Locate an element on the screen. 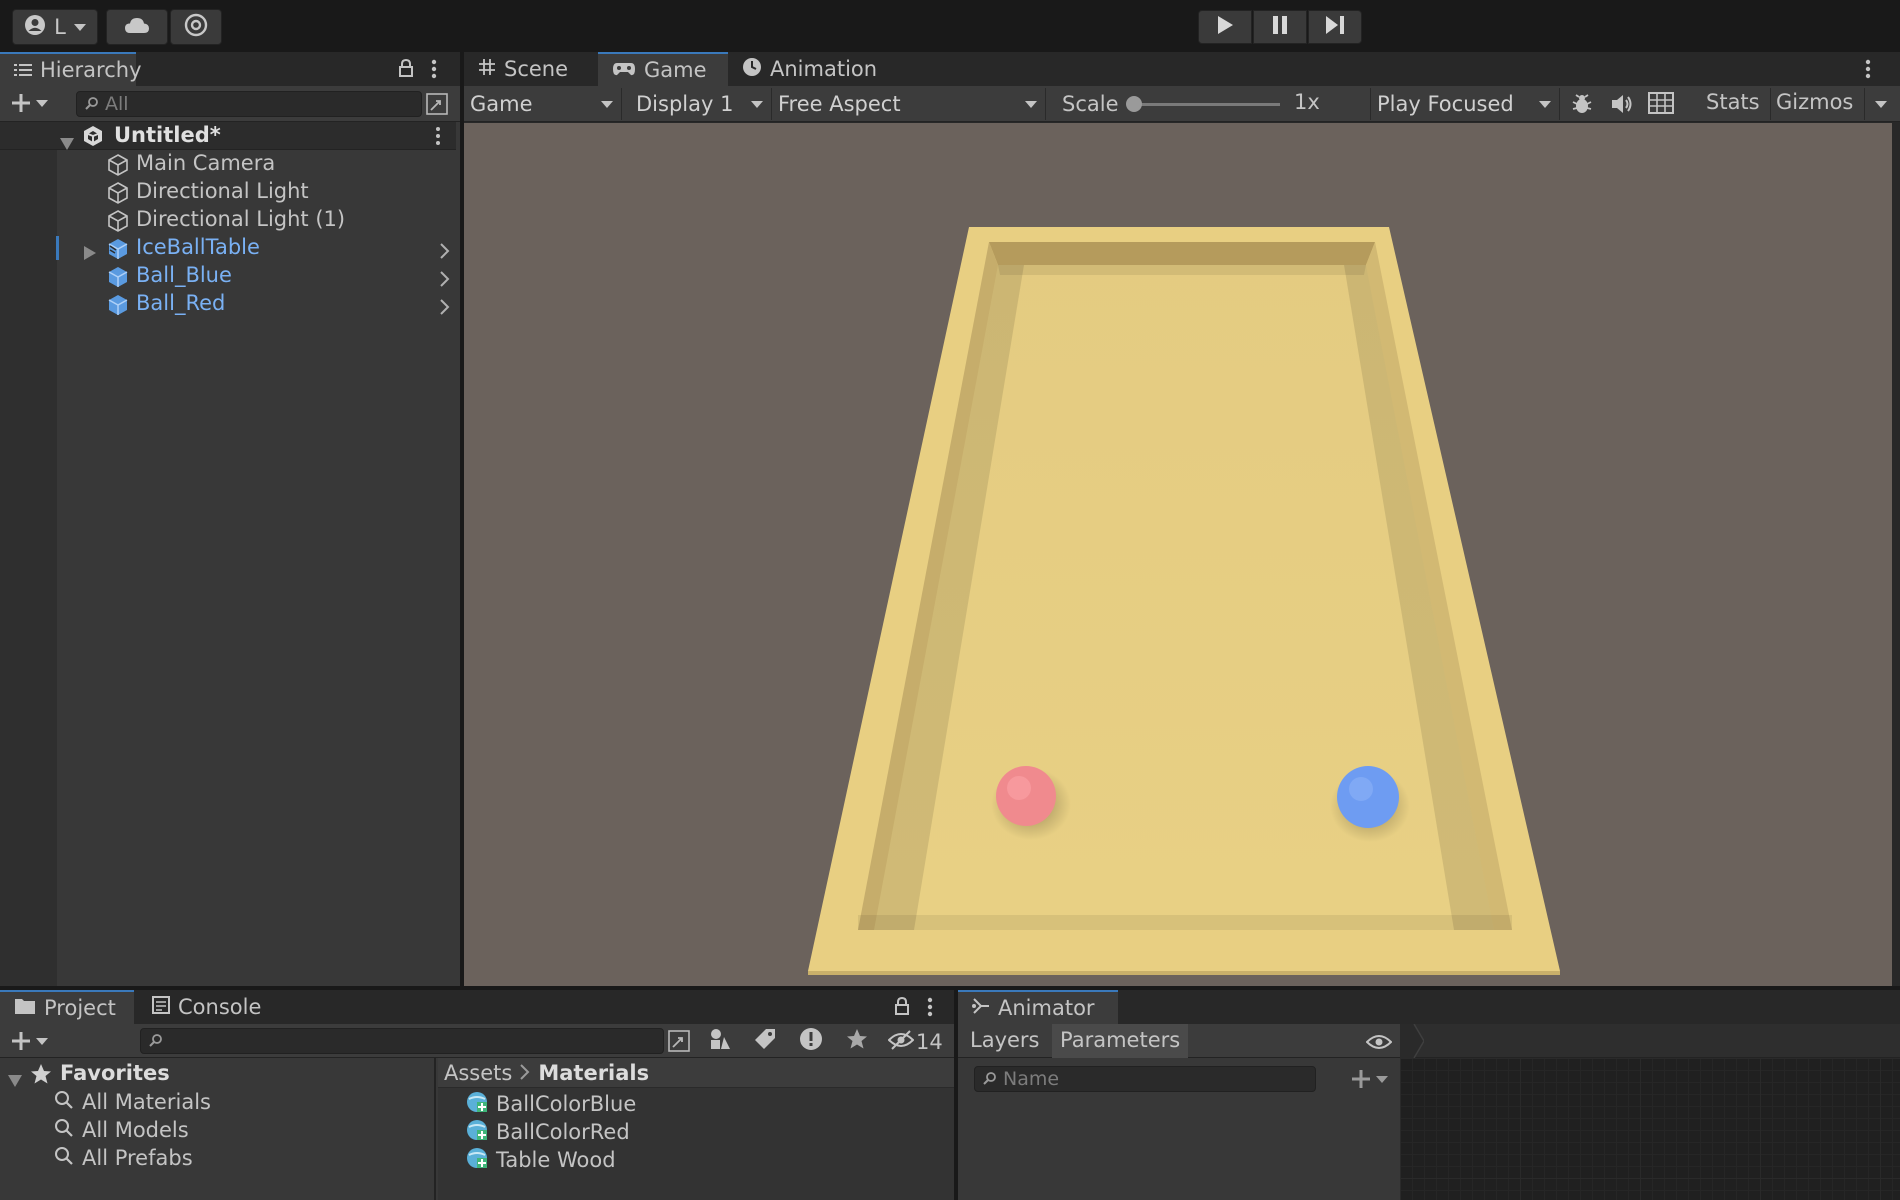  hierarchy-item-ball-blue: Ball_Blue is located at coordinates (228, 276).